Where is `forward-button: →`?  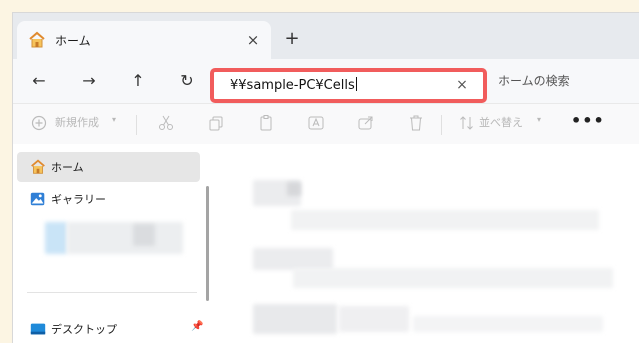 forward-button: → is located at coordinates (89, 81).